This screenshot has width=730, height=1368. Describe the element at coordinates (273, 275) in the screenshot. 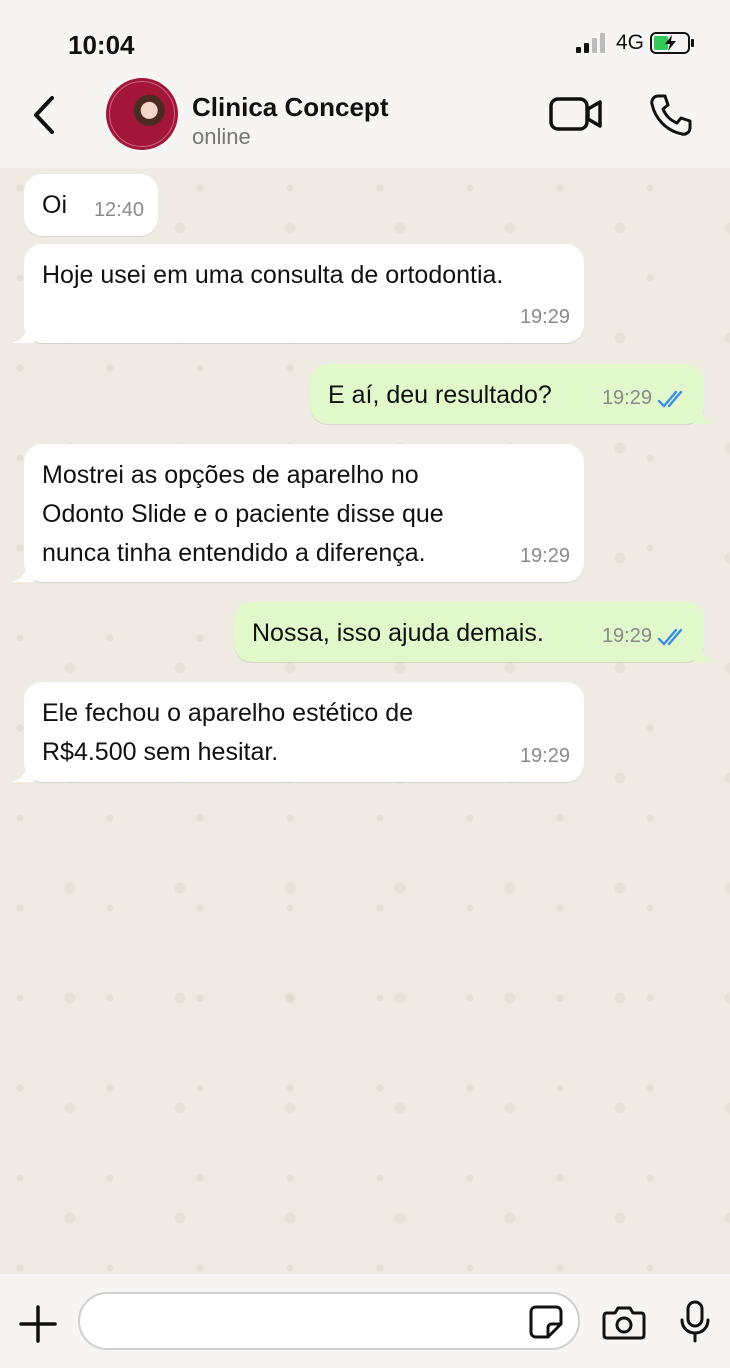

I see `message-text: Hoje usei em uma consulta de ortodontia.` at that location.